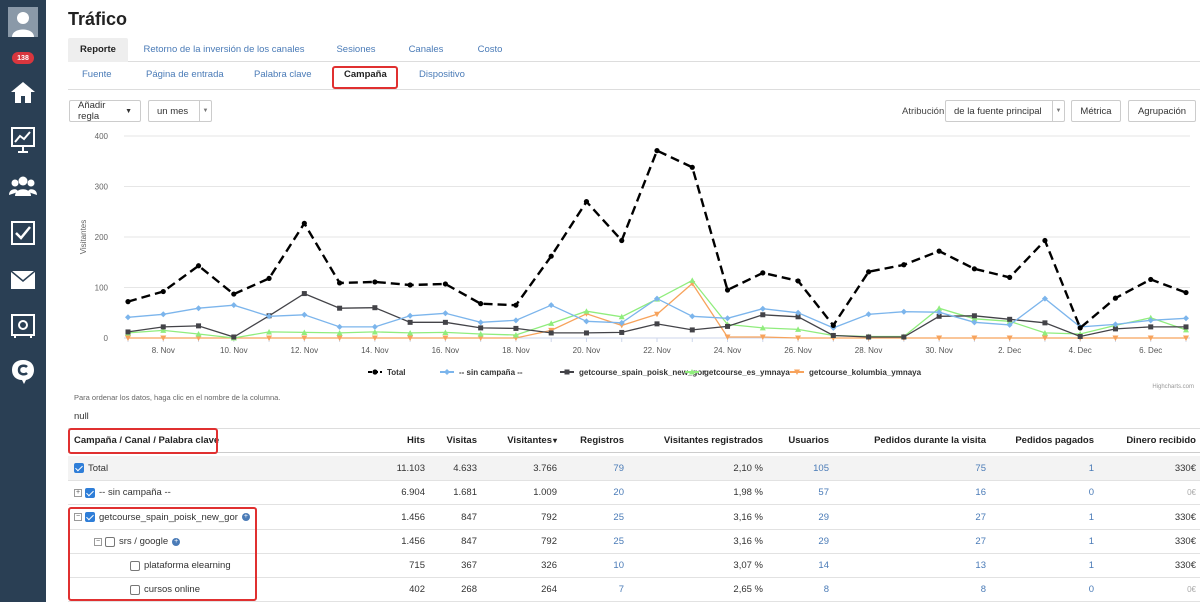 The height and width of the screenshot is (602, 1200). What do you see at coordinates (23, 58) in the screenshot?
I see `notification-badge: 138` at bounding box center [23, 58].